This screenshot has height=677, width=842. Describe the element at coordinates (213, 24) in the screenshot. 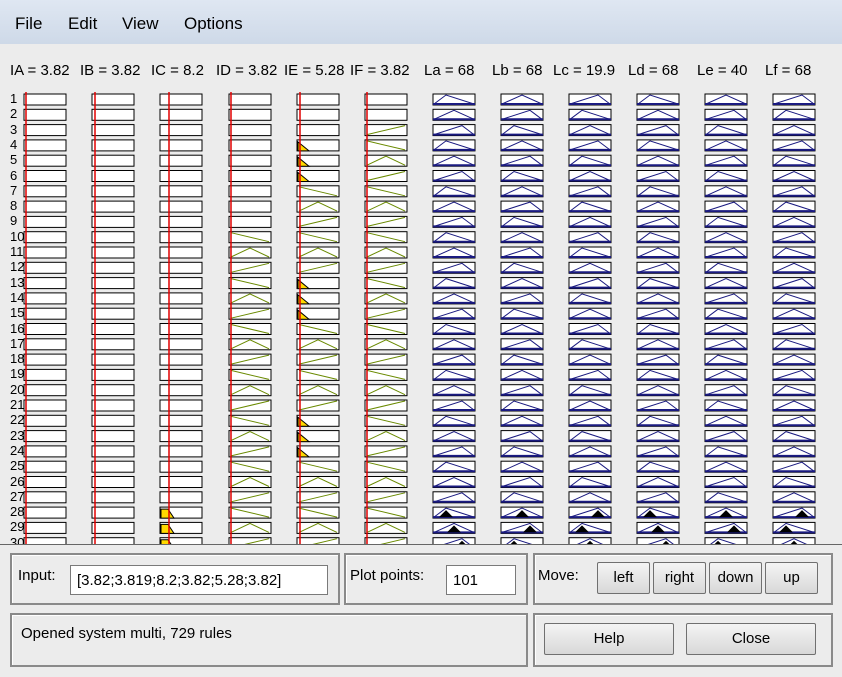

I see `menu-options: Options` at that location.